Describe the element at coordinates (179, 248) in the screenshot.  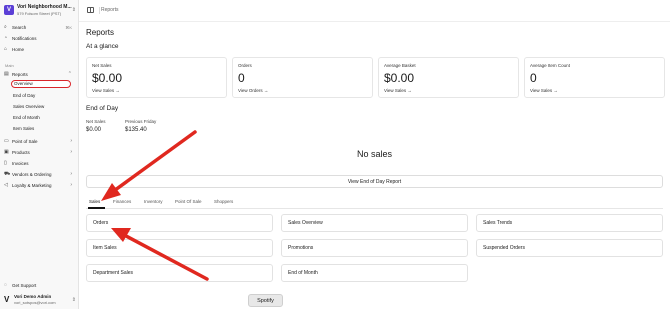
I see `report-card-item-sales: Item Sales` at that location.